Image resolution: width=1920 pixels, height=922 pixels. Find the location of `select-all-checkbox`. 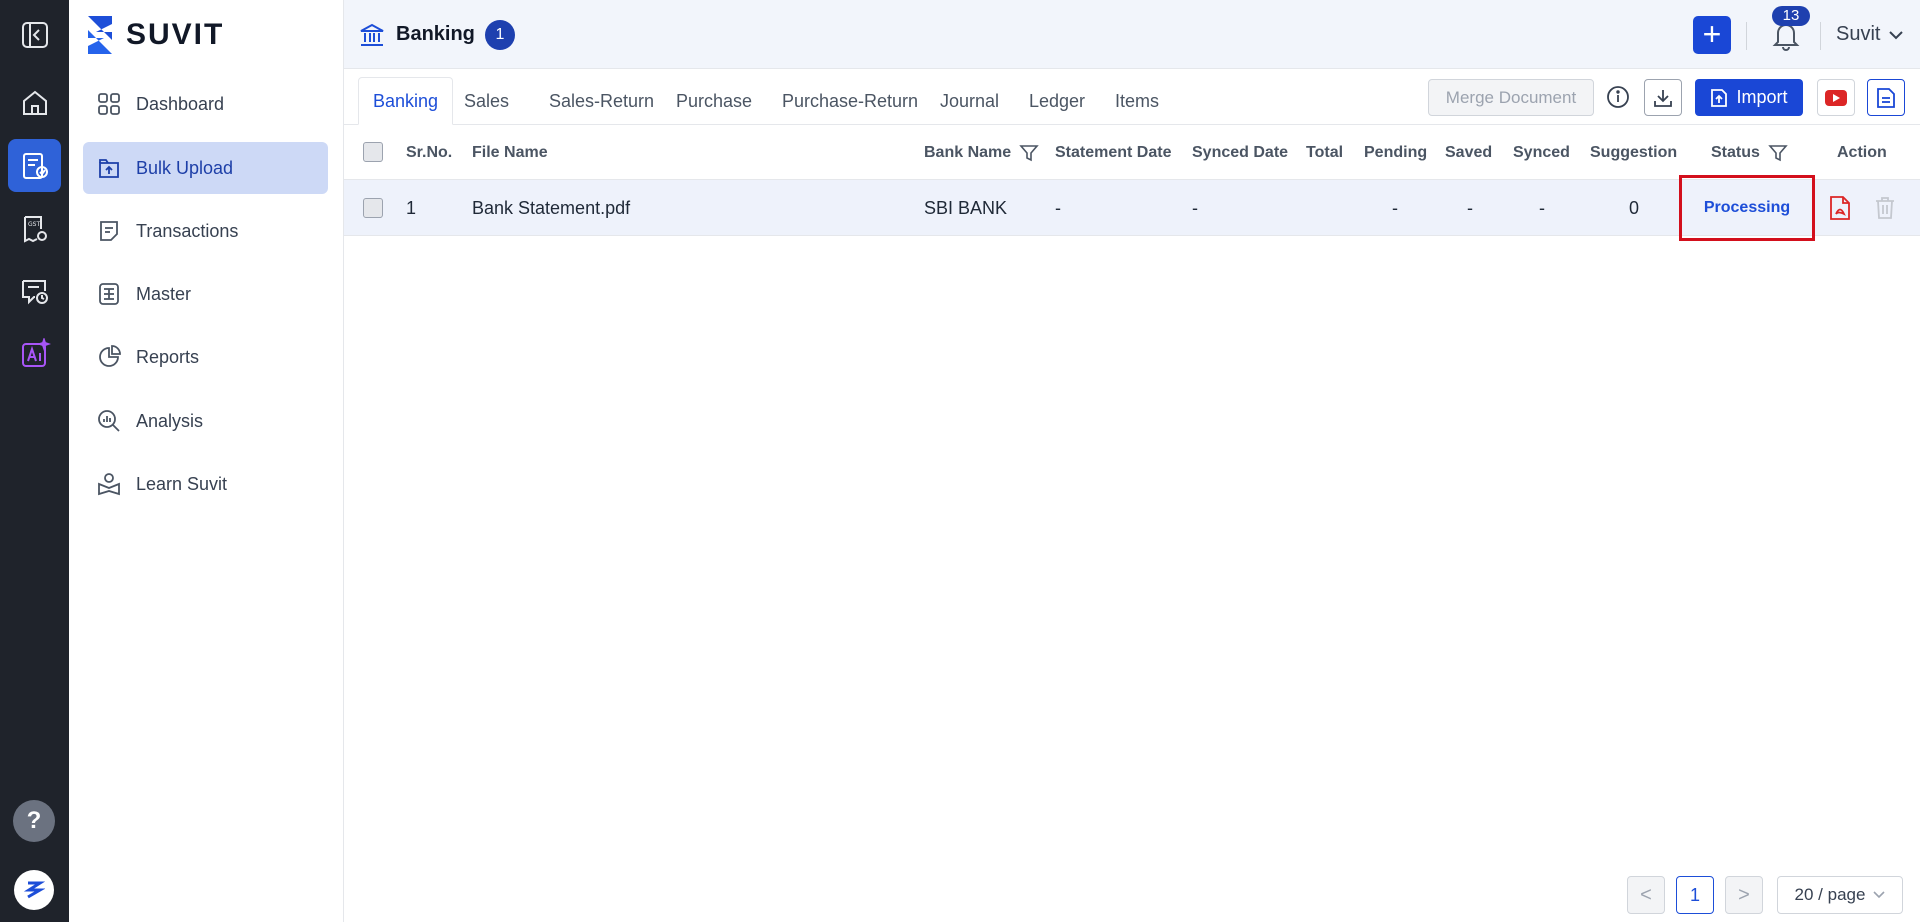

select-all-checkbox is located at coordinates (373, 152).